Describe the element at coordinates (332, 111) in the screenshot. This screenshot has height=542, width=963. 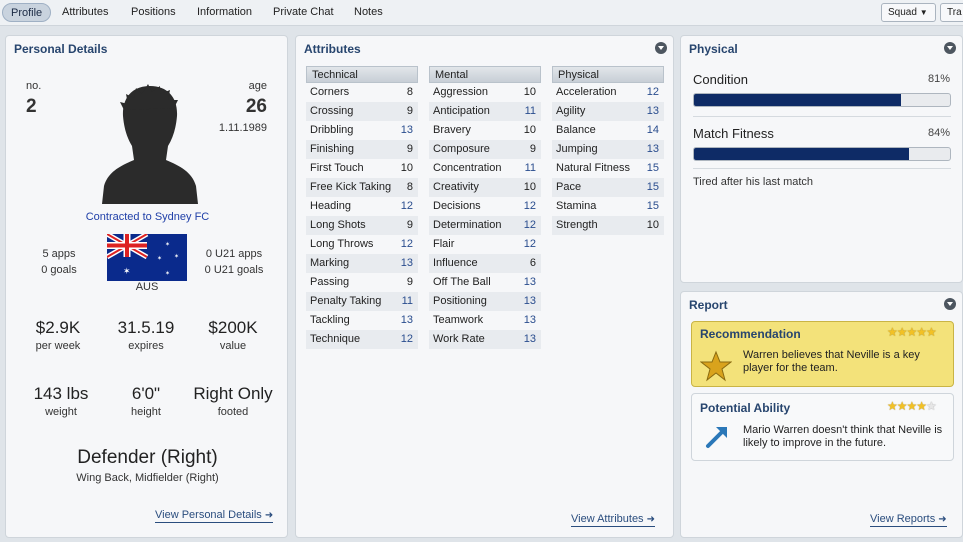
I see `attribute-name: Crossing` at that location.